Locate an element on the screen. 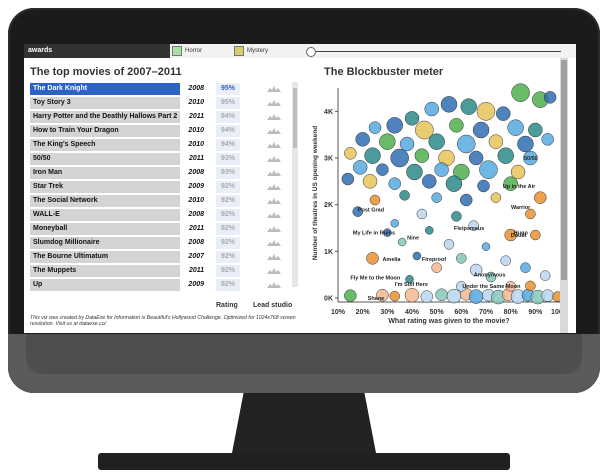 The image size is (608, 473). legend-mystery-label: Mystery is located at coordinates (257, 51).